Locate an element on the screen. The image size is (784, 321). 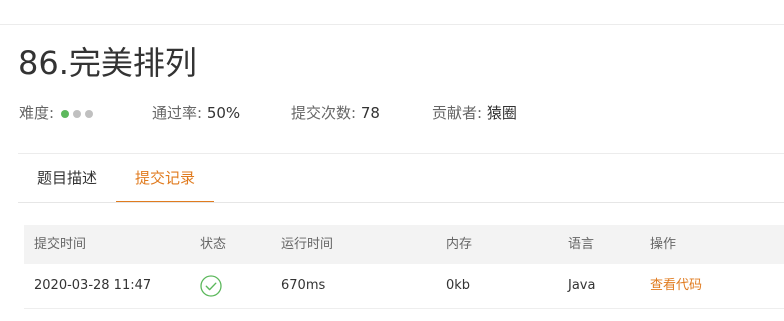
contributor-value: 猿圈 is located at coordinates (501, 113).